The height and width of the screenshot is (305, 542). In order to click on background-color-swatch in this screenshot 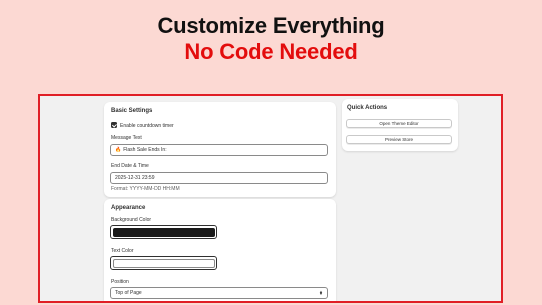, I will do `click(163, 232)`.